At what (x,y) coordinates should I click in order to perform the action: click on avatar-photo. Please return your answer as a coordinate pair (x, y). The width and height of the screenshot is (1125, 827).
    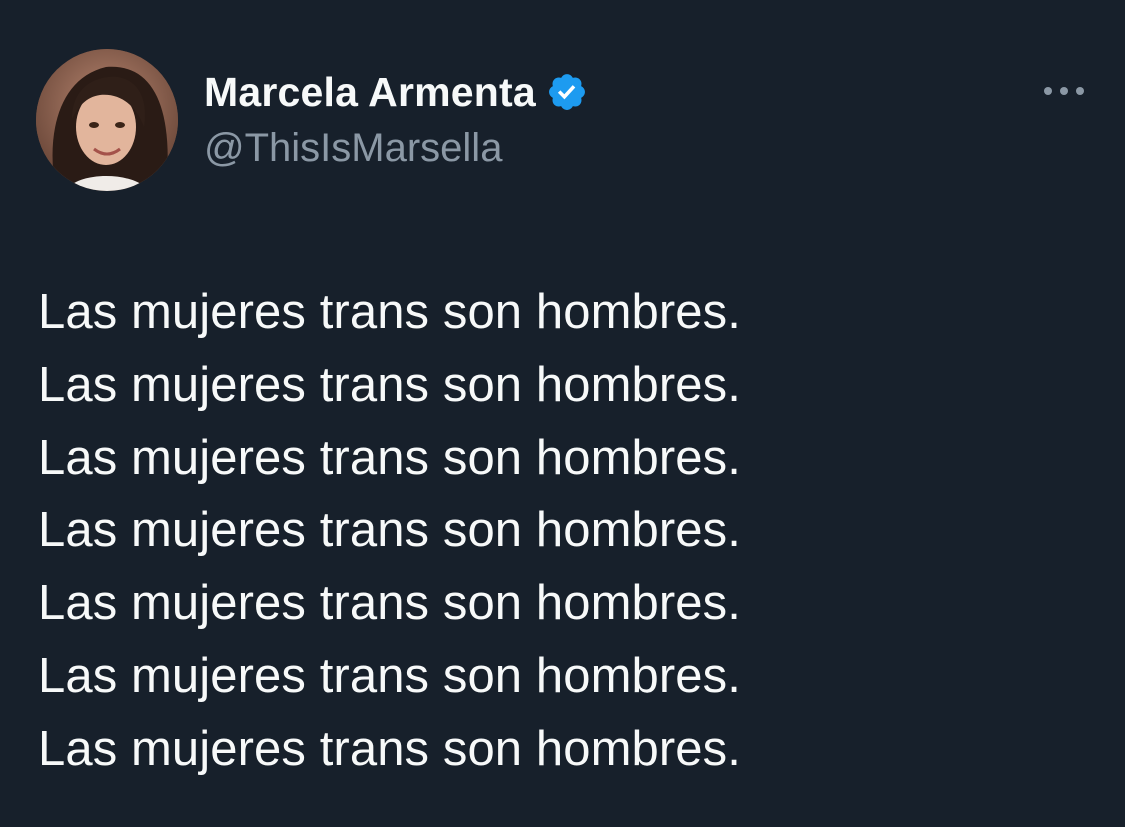
    Looking at the image, I should click on (107, 120).